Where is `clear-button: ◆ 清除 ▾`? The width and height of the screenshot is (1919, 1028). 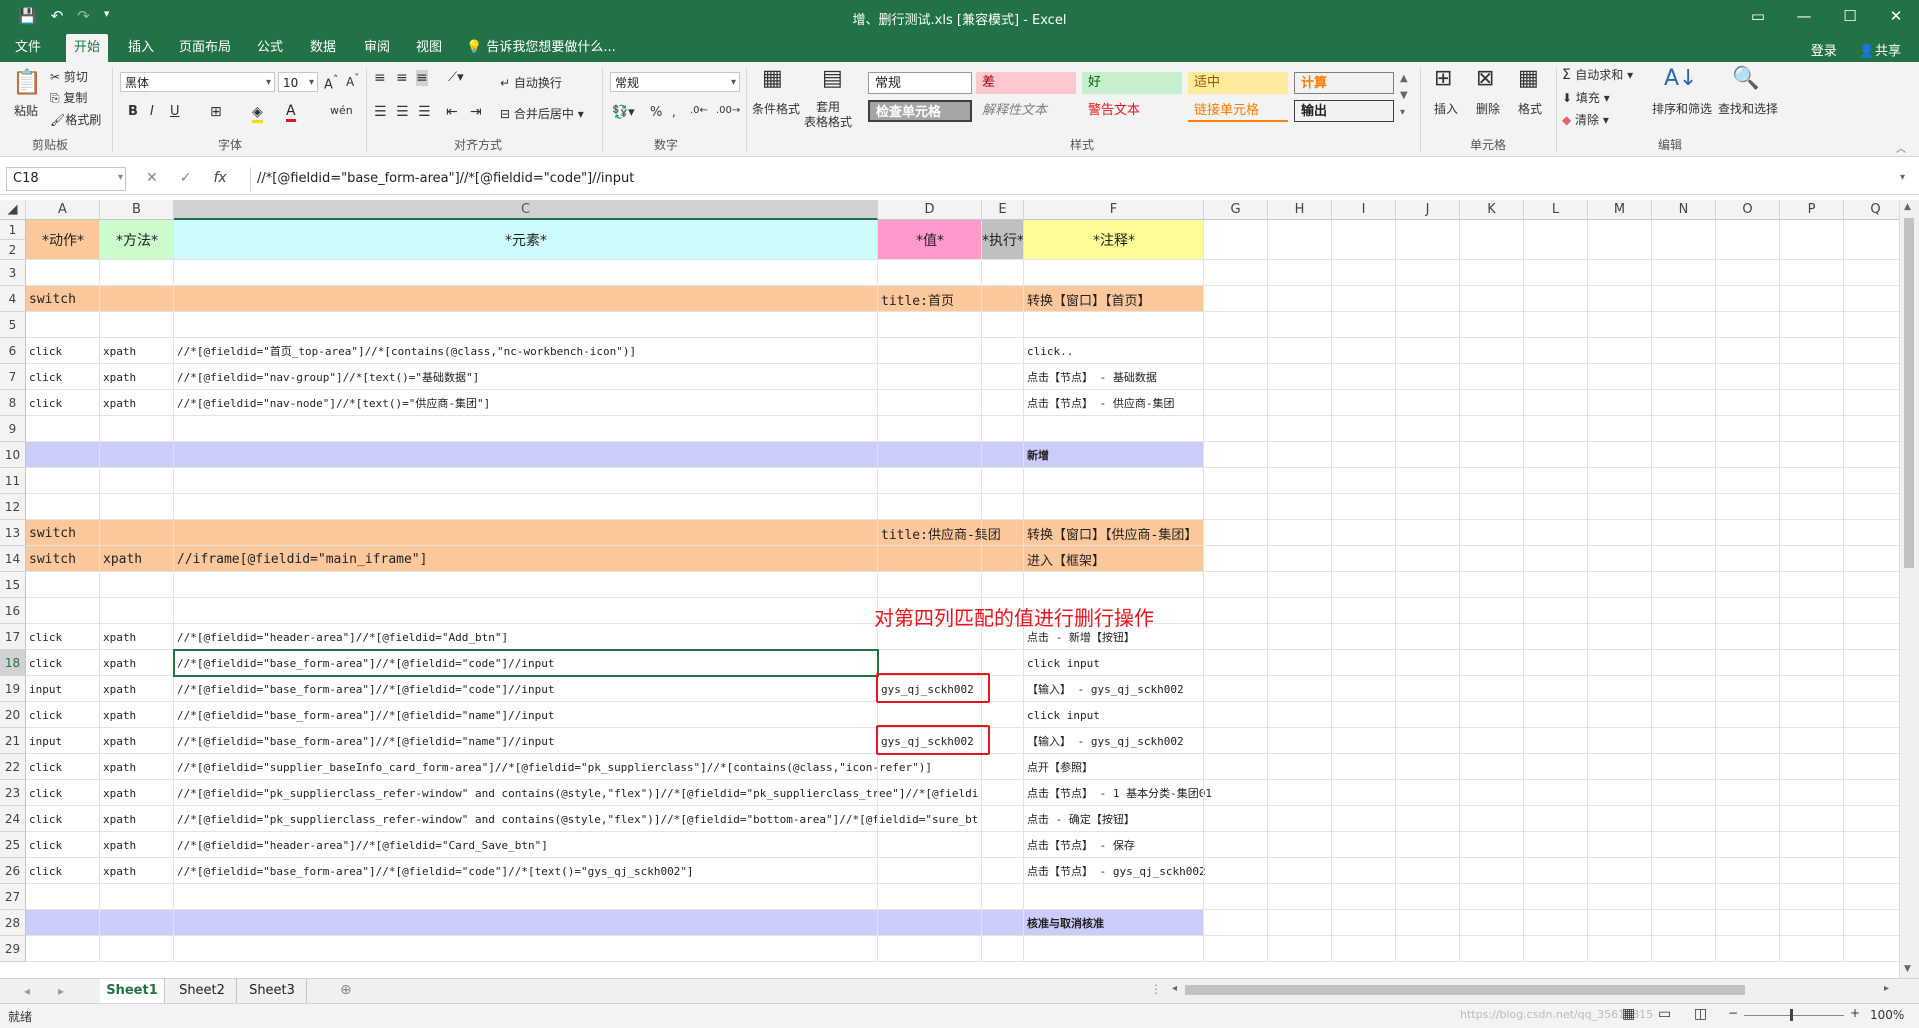 clear-button: ◆ 清除 ▾ is located at coordinates (1585, 119).